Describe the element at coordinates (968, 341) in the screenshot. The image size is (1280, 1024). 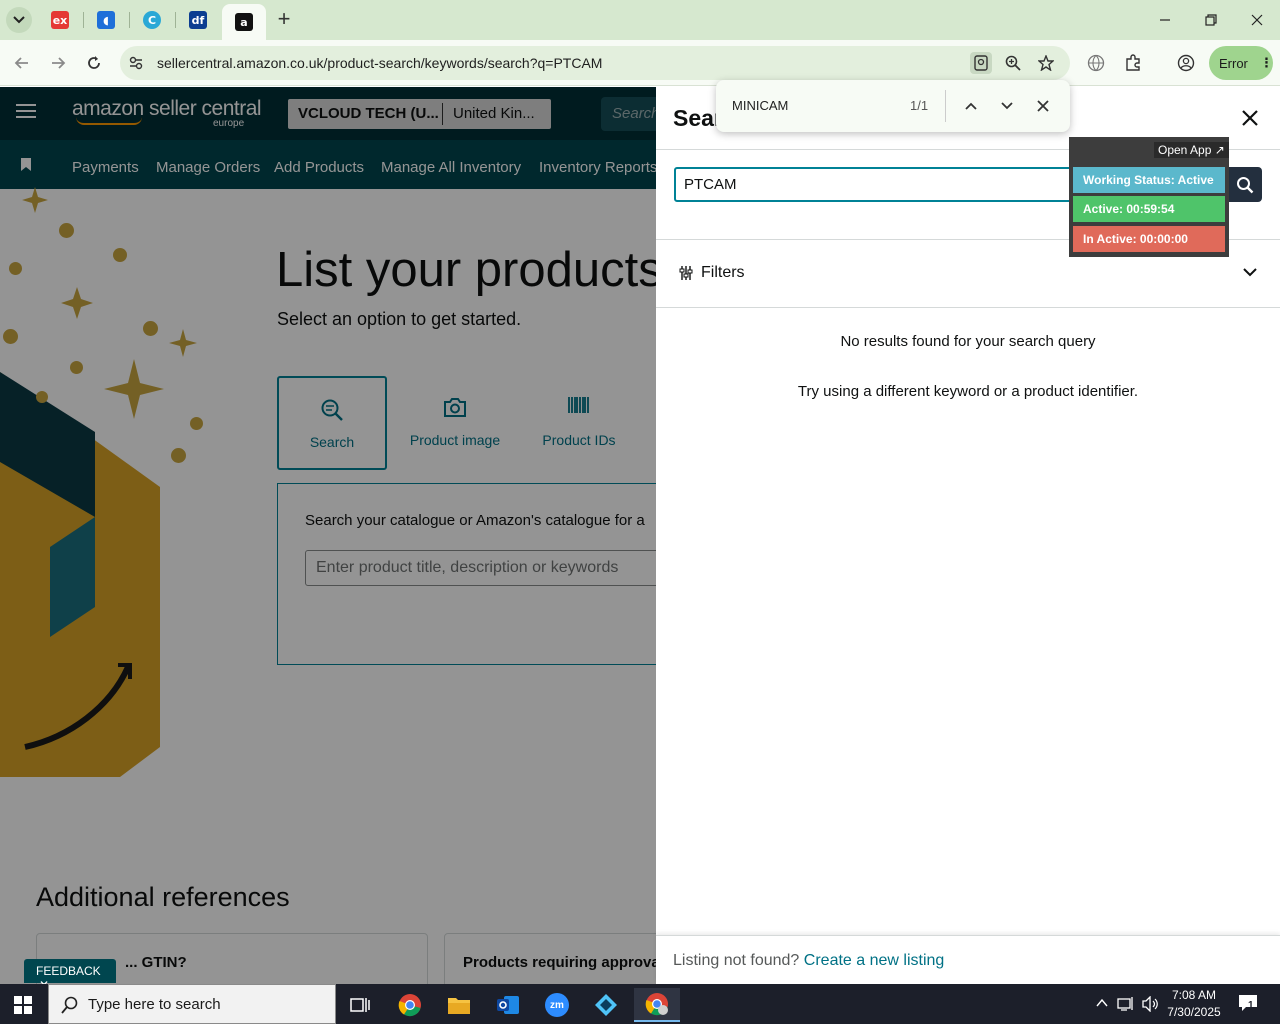
I see `no-results-message: No results found for your search query` at that location.